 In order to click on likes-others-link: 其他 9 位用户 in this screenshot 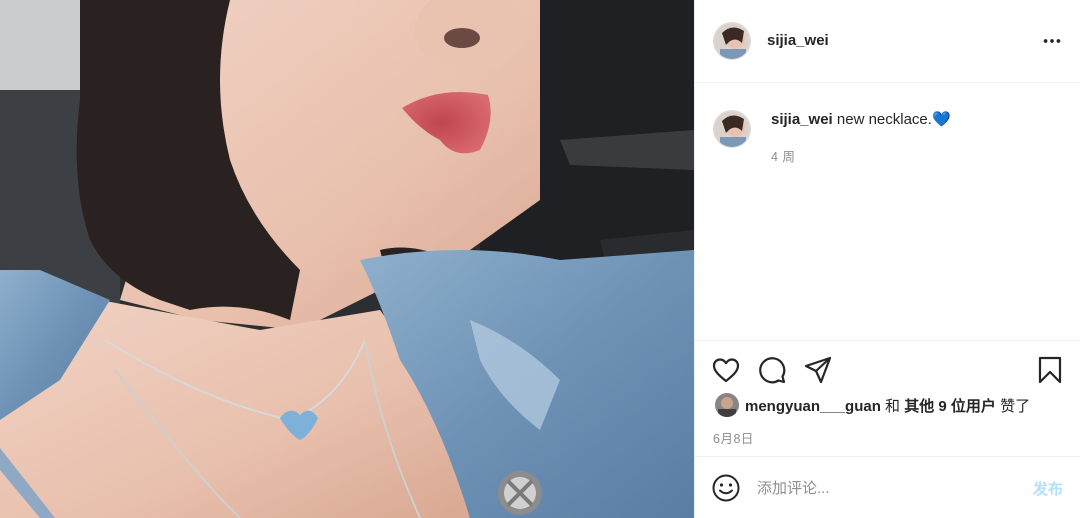, I will do `click(950, 406)`.